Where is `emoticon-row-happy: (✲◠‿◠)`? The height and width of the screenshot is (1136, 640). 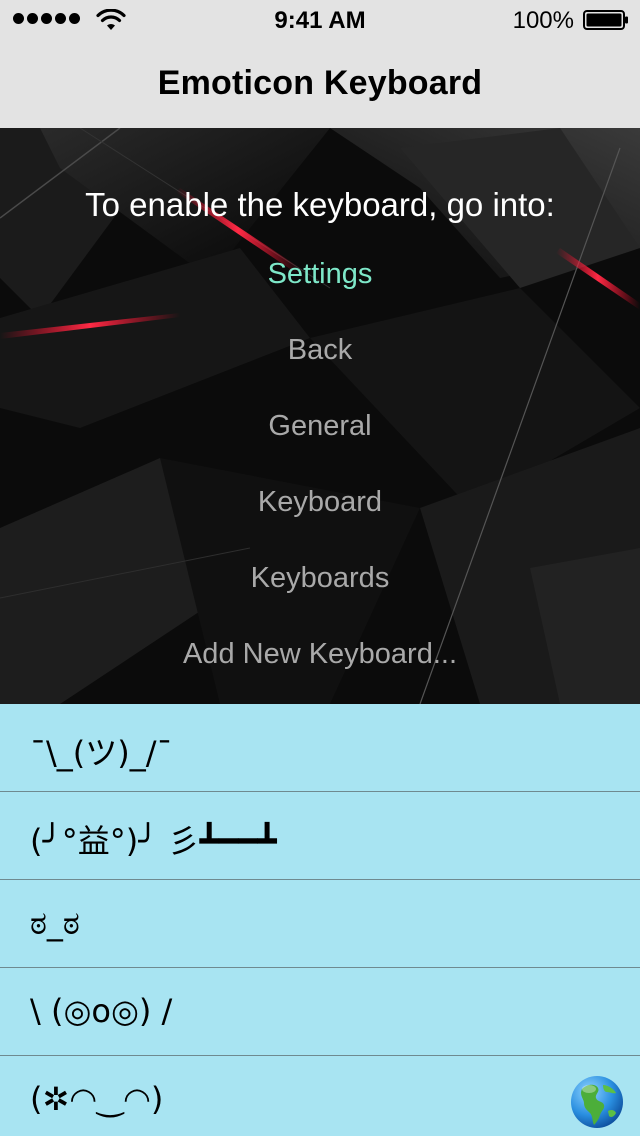 emoticon-row-happy: (✲◠‿◠) is located at coordinates (320, 1096).